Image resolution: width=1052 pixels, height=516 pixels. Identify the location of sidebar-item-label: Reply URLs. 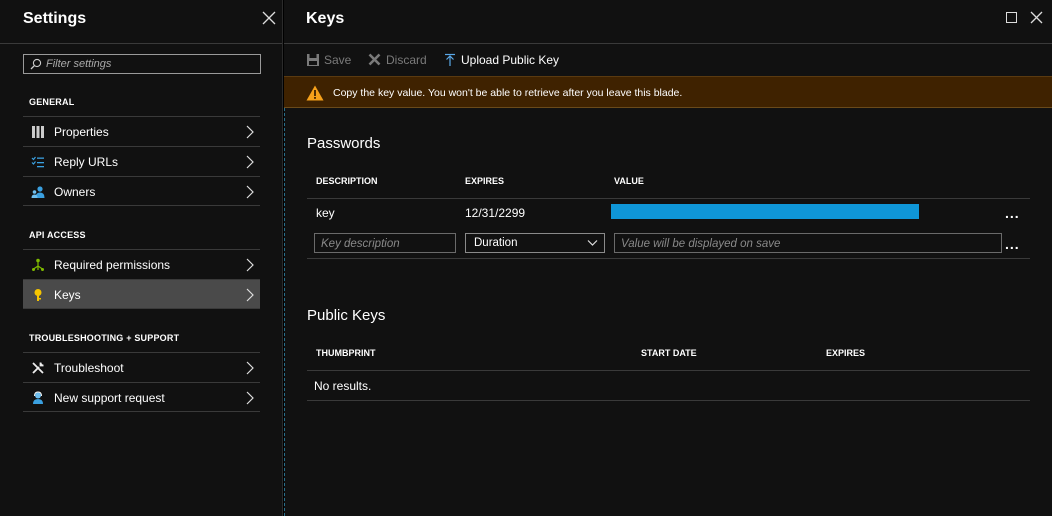
(86, 162).